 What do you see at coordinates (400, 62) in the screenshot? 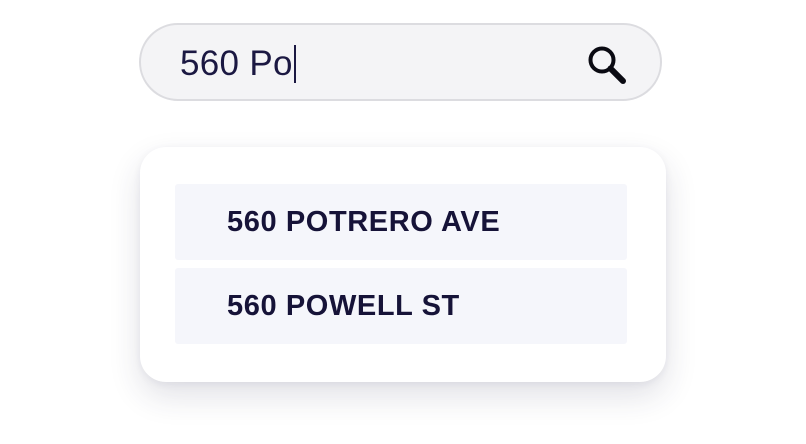
I see `search-box: 560 Po` at bounding box center [400, 62].